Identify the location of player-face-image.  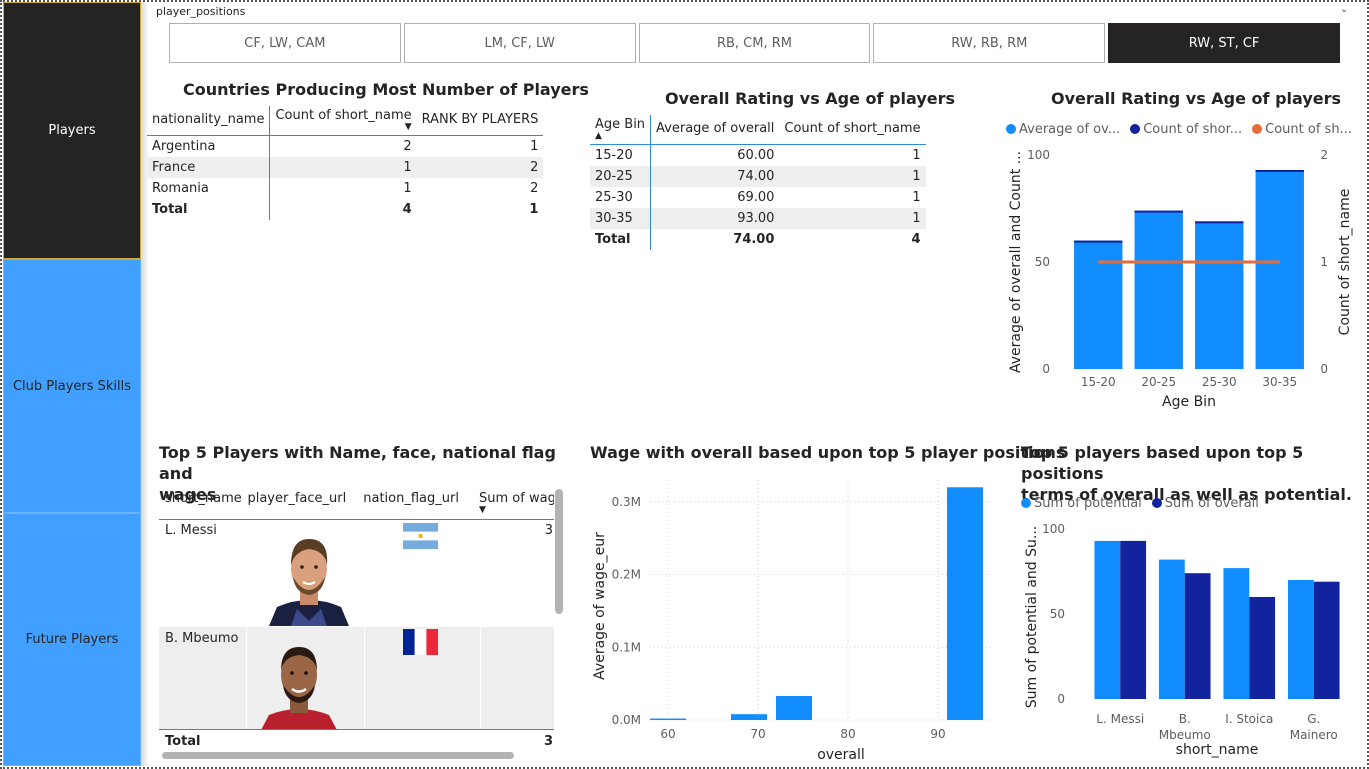
(299, 688).